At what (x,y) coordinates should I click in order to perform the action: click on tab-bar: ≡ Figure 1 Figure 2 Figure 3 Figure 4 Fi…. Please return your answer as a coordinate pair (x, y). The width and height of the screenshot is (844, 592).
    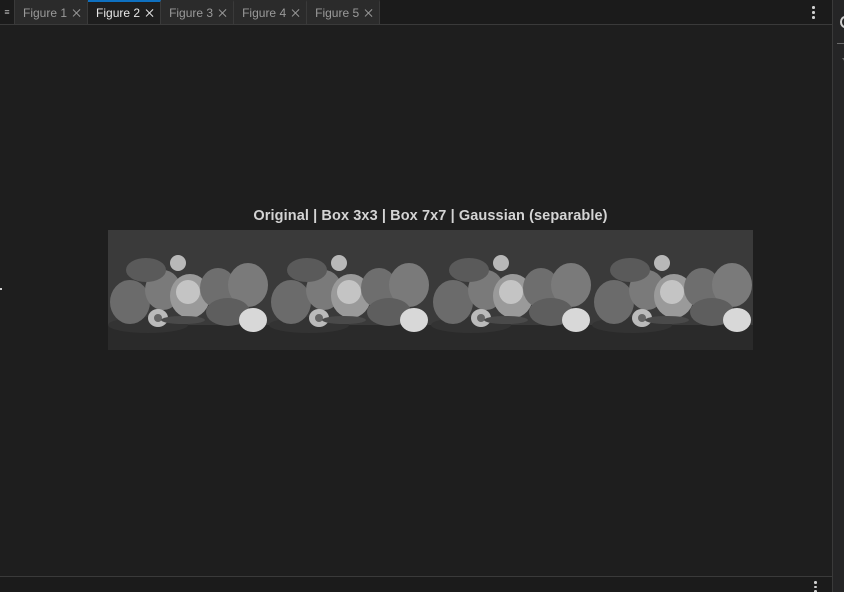
    Looking at the image, I should click on (416, 12).